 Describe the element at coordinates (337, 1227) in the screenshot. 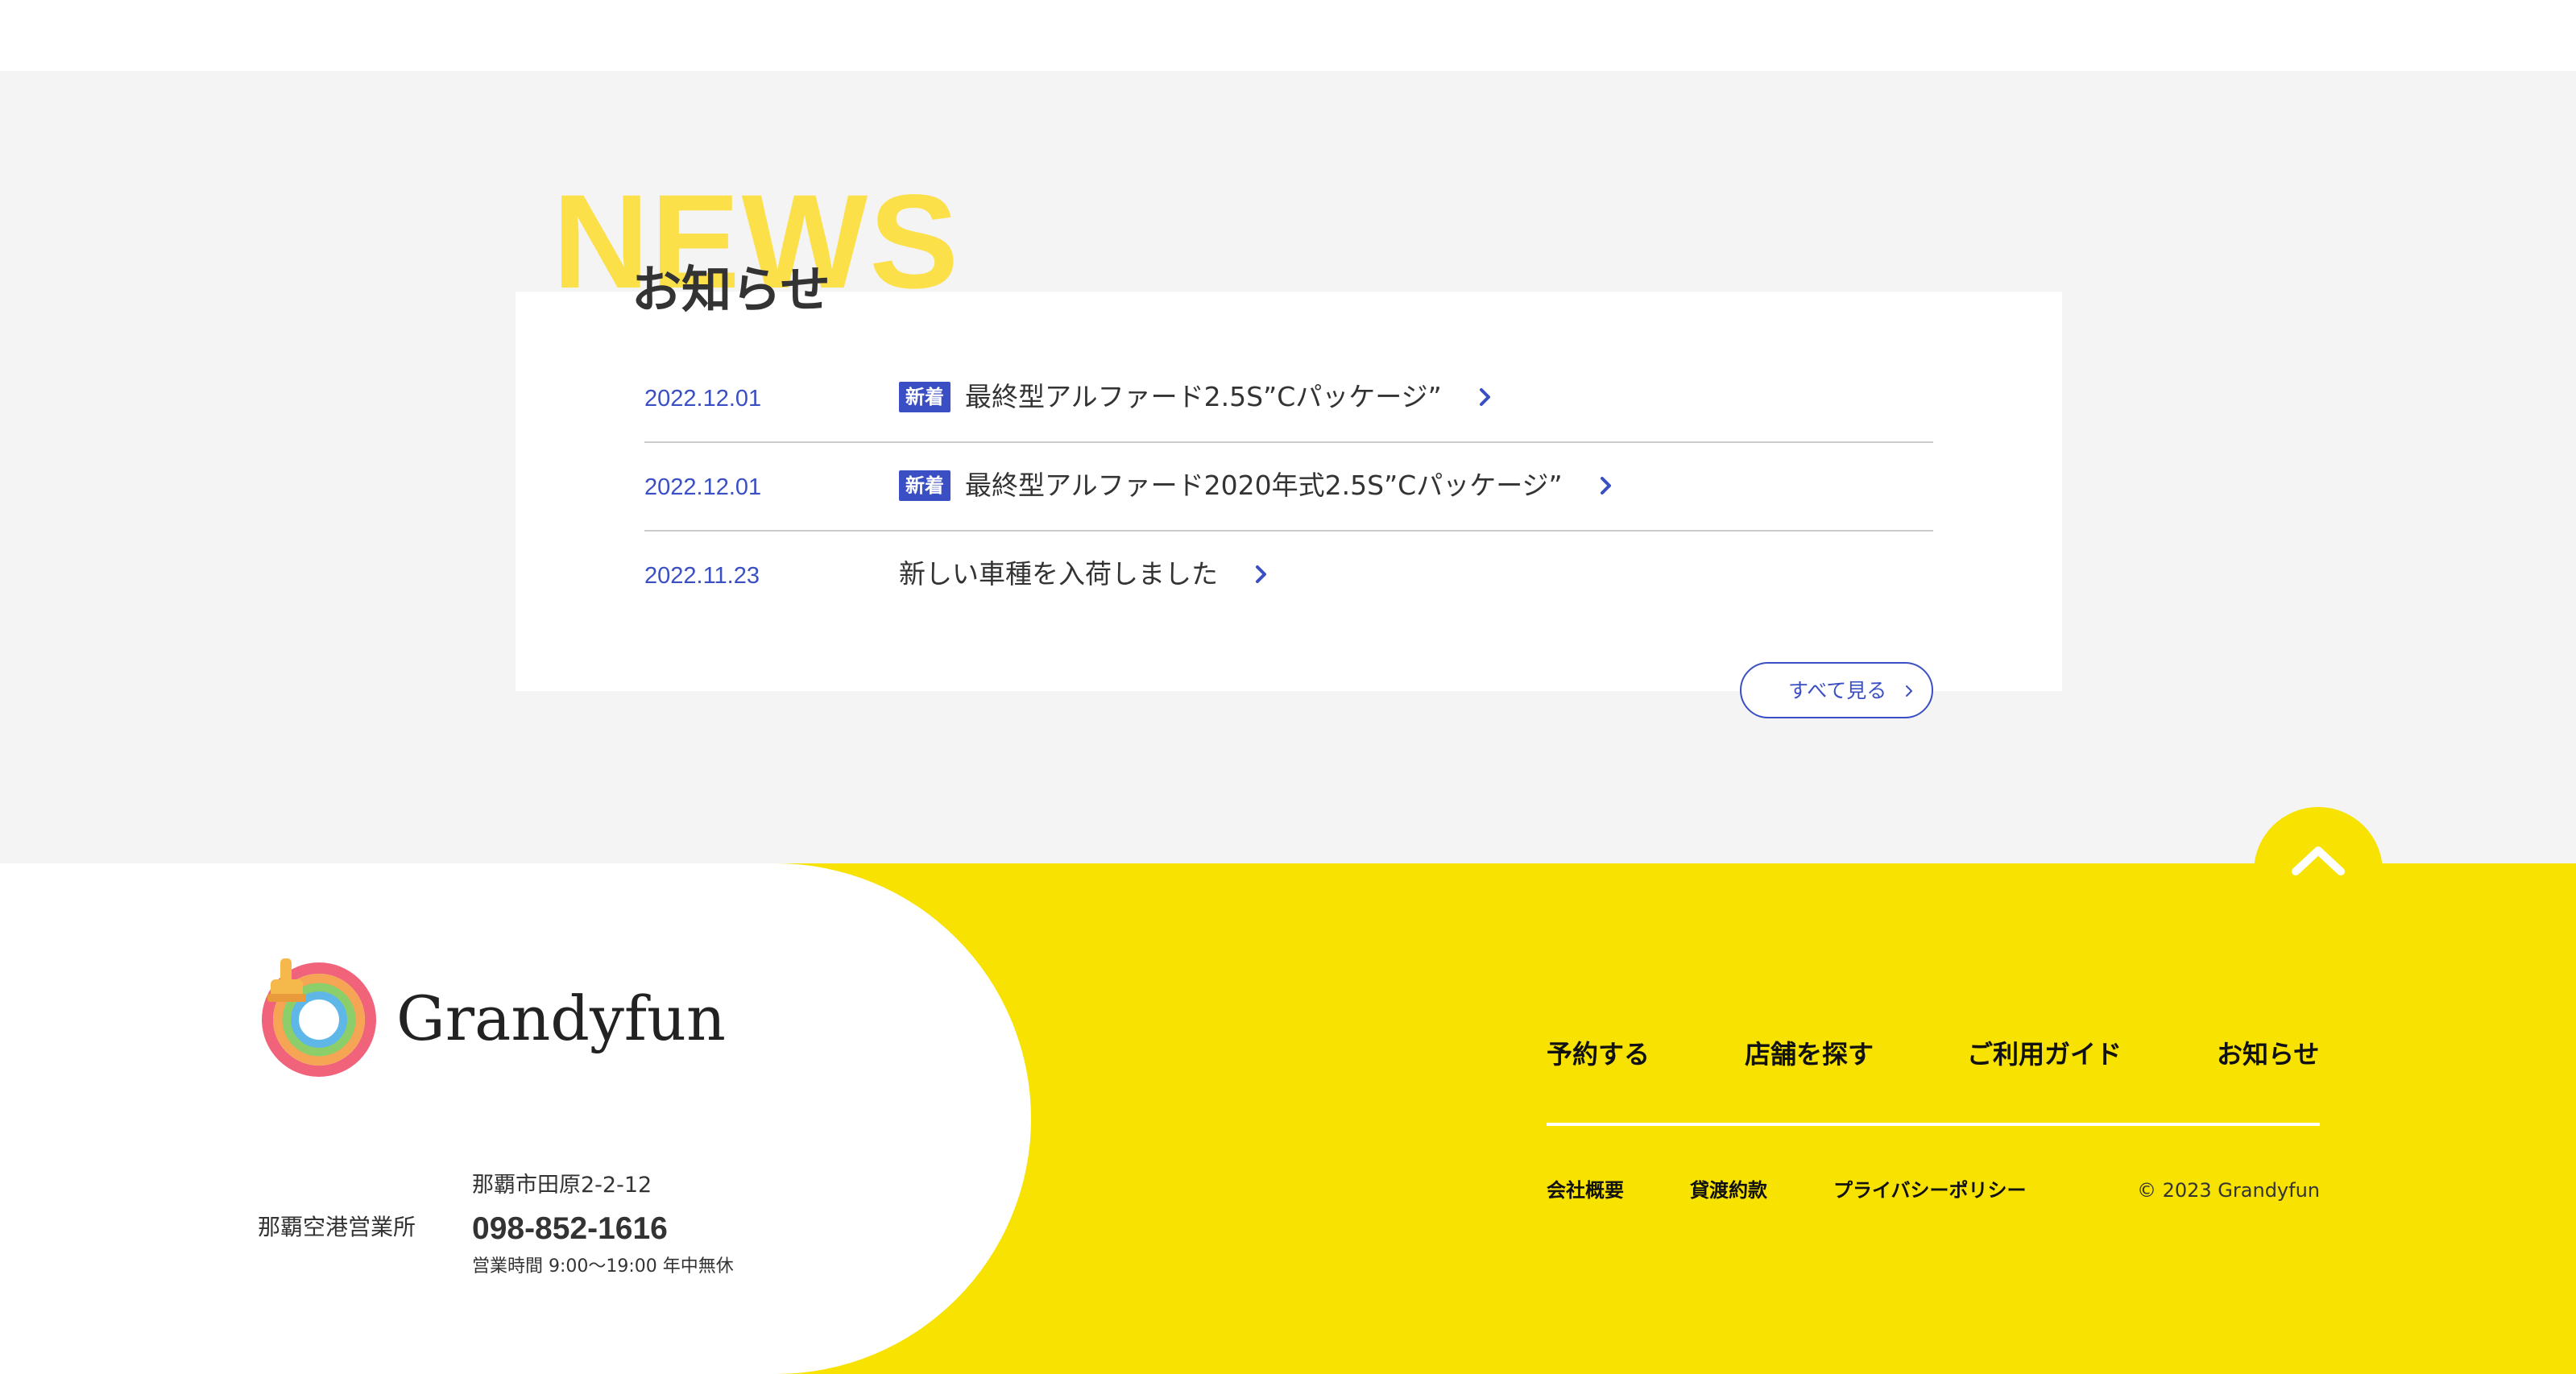

I see `office-name: 那覇空港営業所` at that location.